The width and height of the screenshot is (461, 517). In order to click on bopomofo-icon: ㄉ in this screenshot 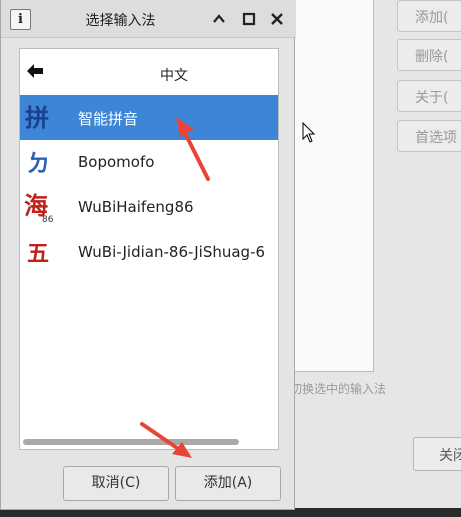, I will do `click(38, 164)`.